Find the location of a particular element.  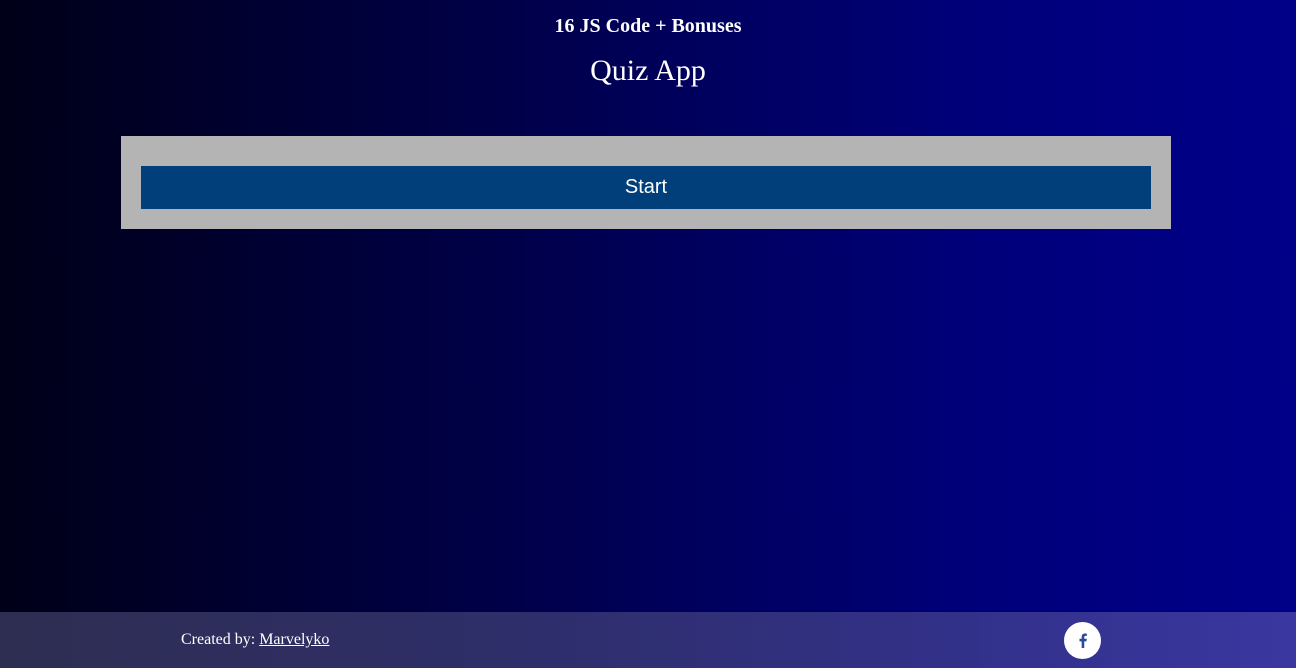

footer: Created by: Marvelyko is located at coordinates (648, 640).